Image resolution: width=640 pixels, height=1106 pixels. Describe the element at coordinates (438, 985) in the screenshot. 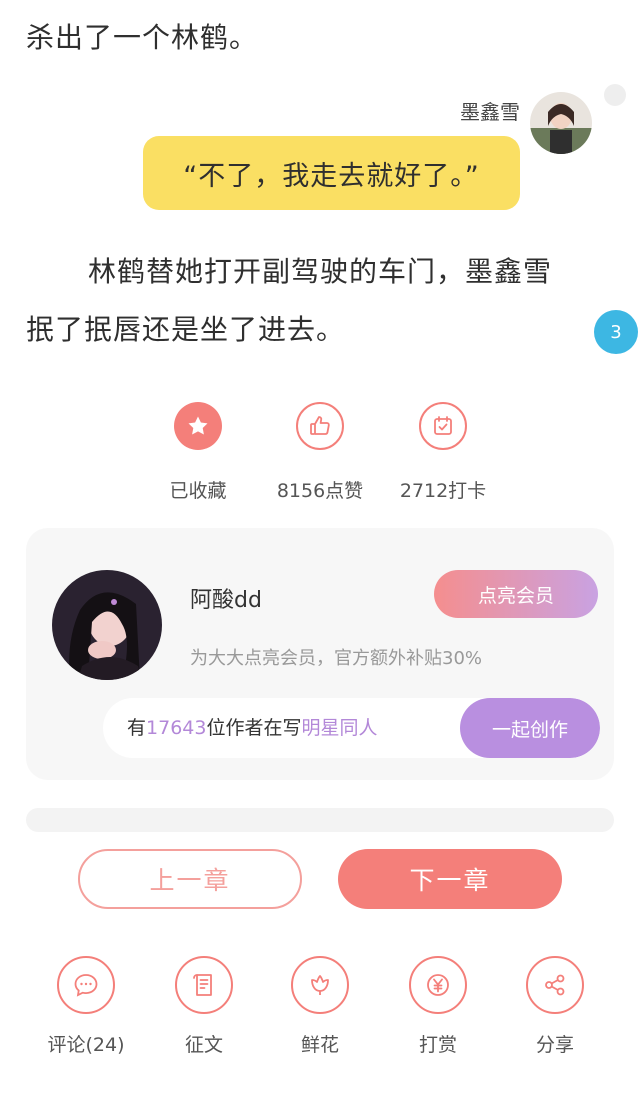

I see `yen-coin-icon` at that location.